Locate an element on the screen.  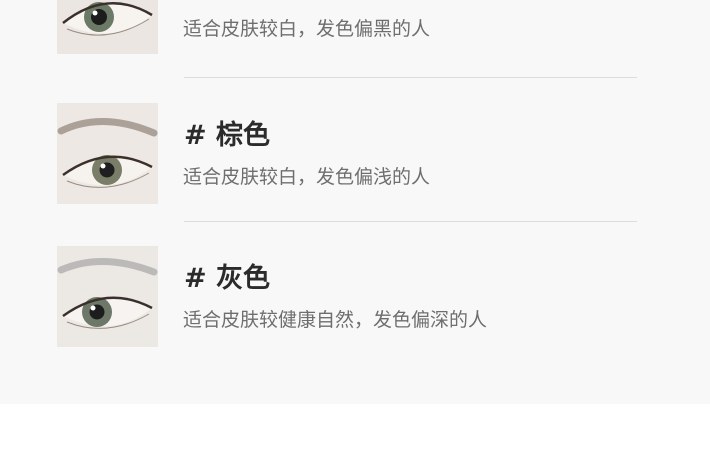
item-title: # 灰色 is located at coordinates (227, 278).